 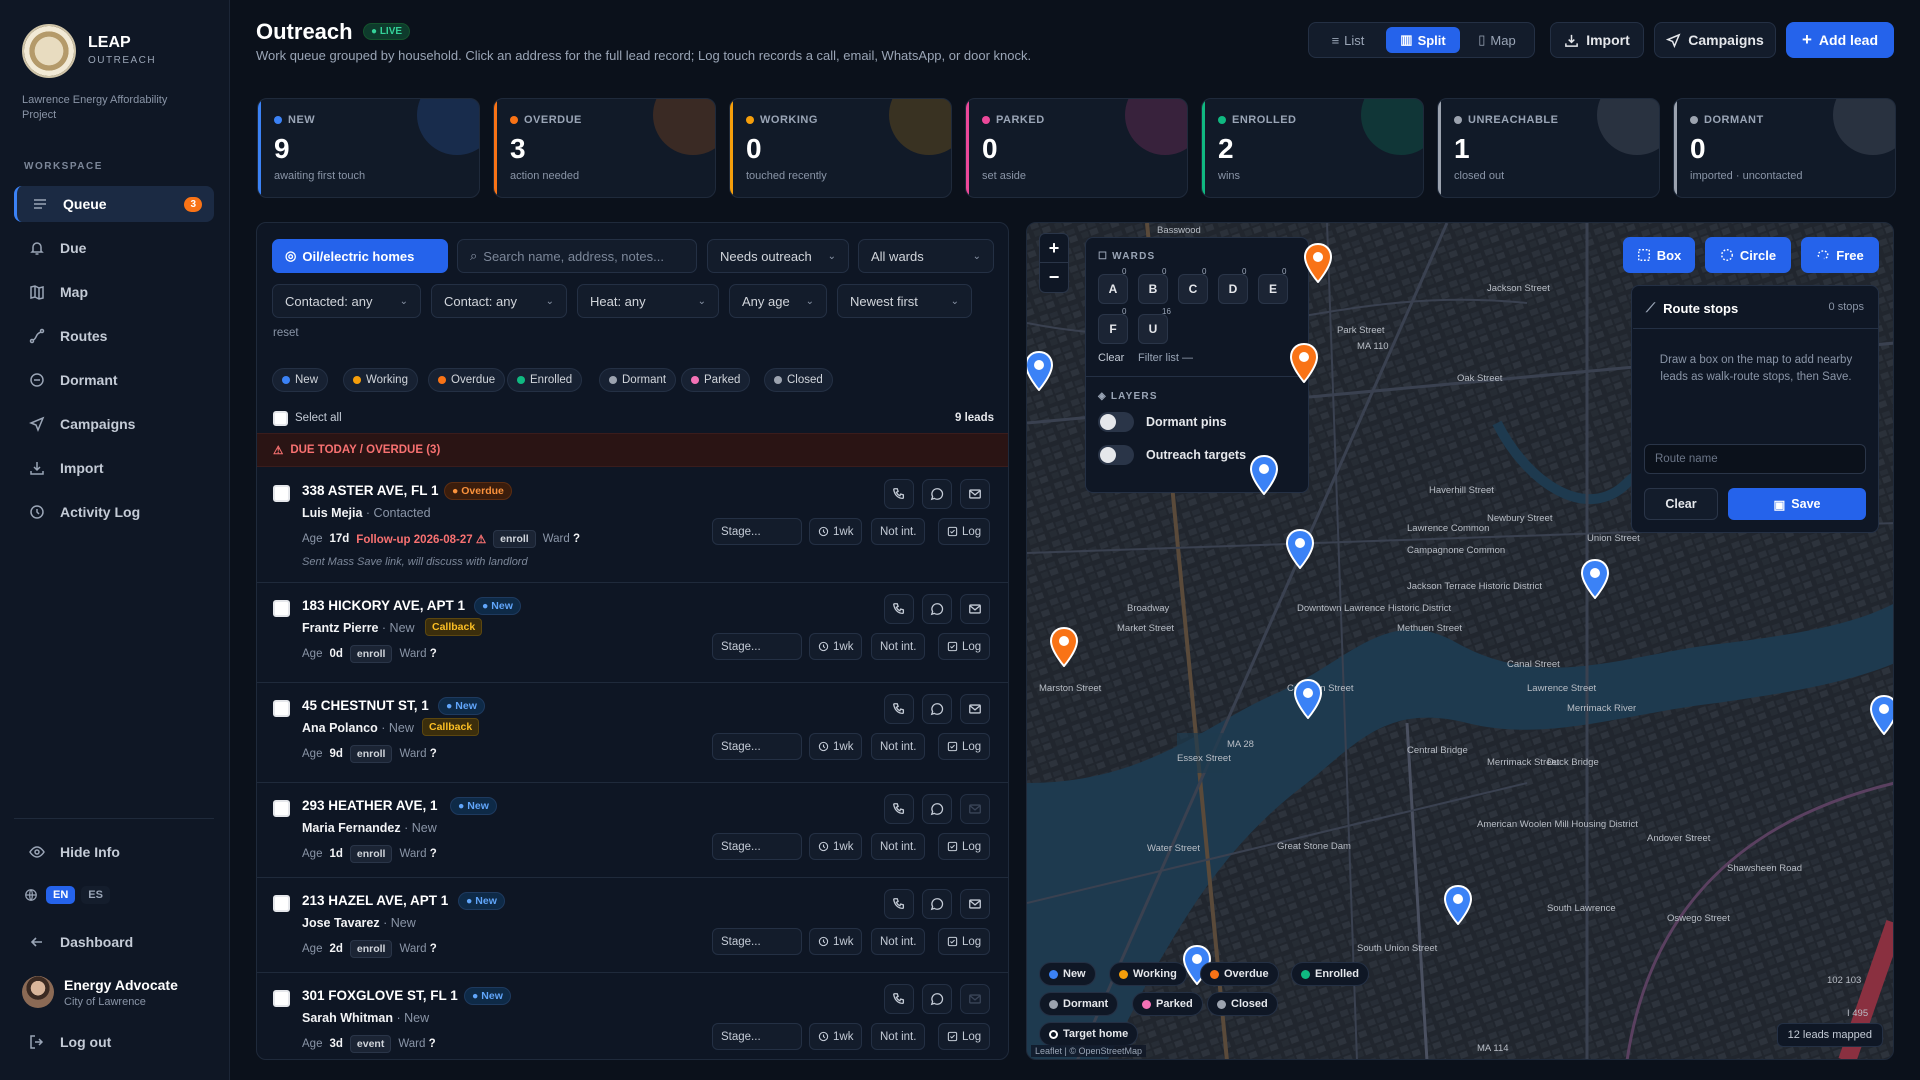 I want to click on route-name-input: Route name, so click(x=1755, y=459).